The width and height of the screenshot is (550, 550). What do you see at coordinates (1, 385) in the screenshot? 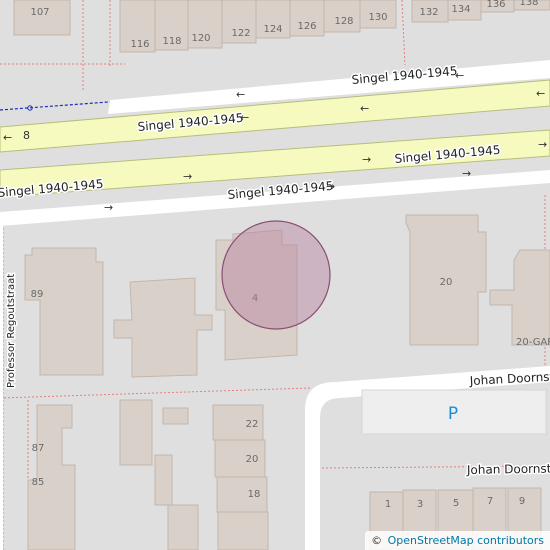
I see `professor-regoutstraat-road` at bounding box center [1, 385].